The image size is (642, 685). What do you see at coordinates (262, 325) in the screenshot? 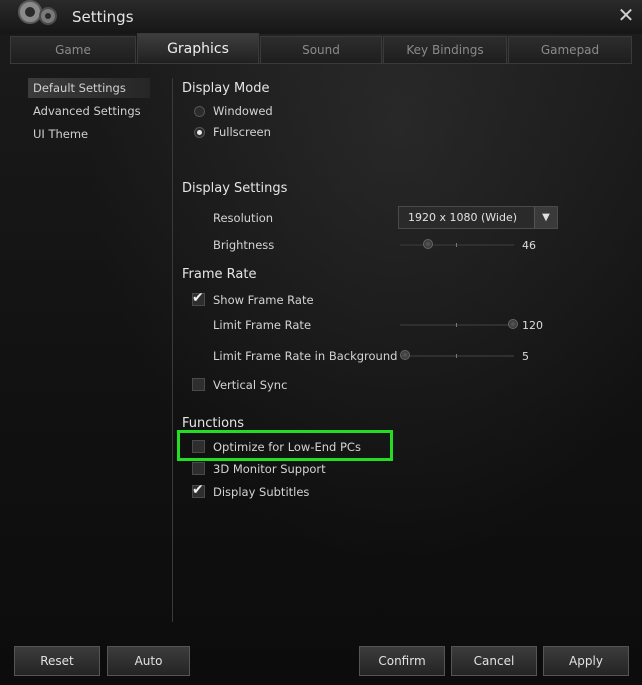
I see `limit-frame-rate-label: Limit Frame Rate` at bounding box center [262, 325].